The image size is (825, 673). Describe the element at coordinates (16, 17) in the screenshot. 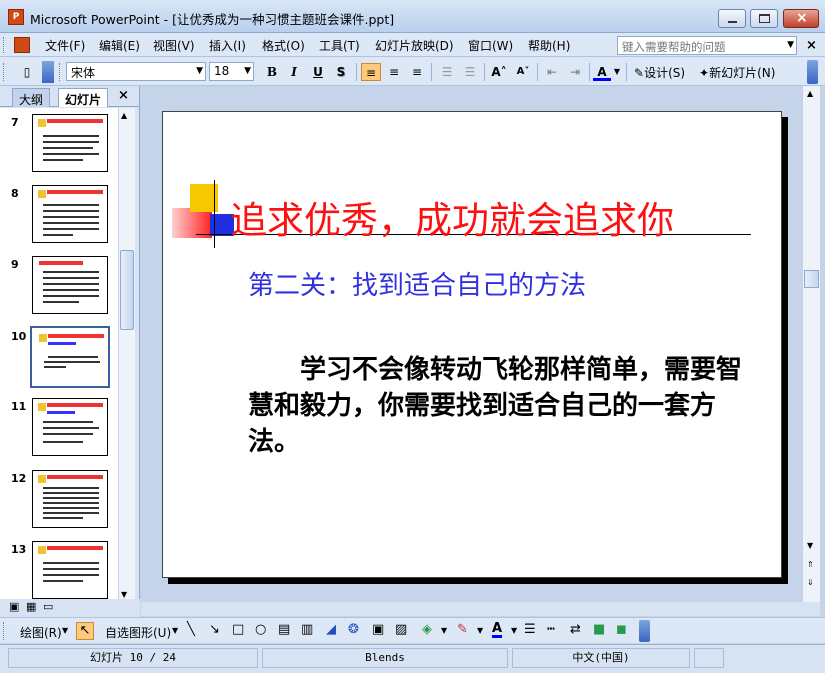

I see `powerpoint-app-icon: P` at that location.